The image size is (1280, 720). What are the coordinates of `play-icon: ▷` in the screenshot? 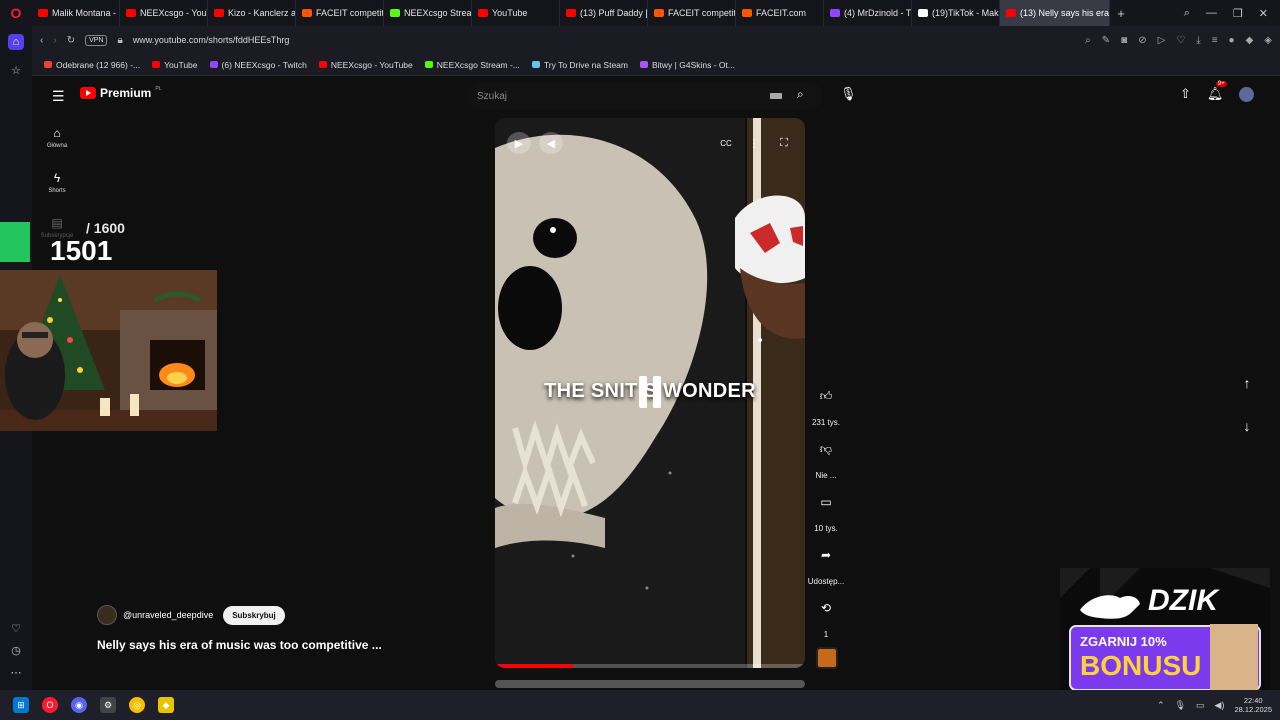 It's located at (1162, 40).